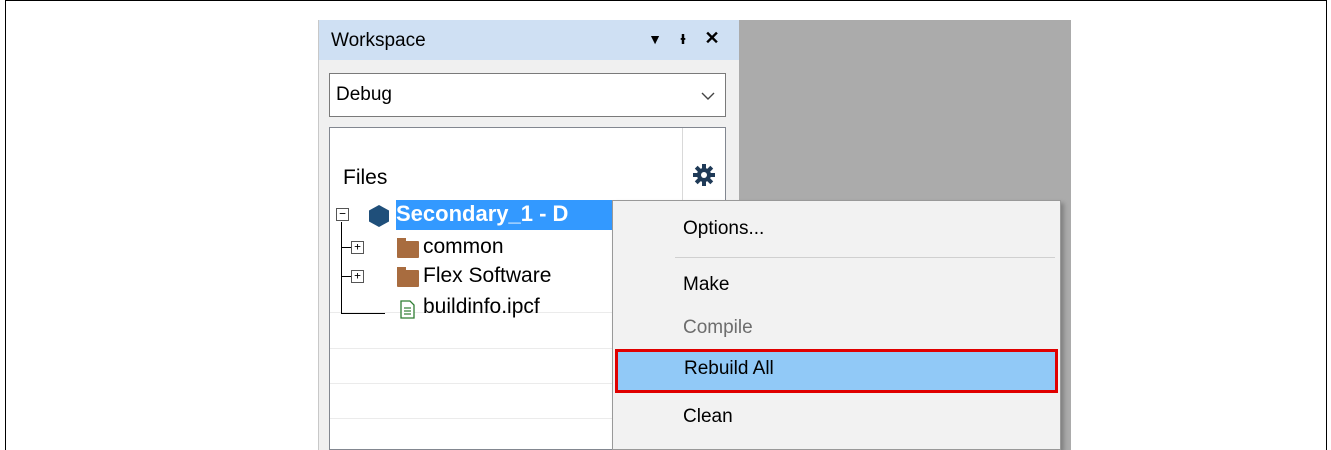 This screenshot has height=450, width=1331. I want to click on project-node-label: Secondary_1 - D, so click(482, 214).